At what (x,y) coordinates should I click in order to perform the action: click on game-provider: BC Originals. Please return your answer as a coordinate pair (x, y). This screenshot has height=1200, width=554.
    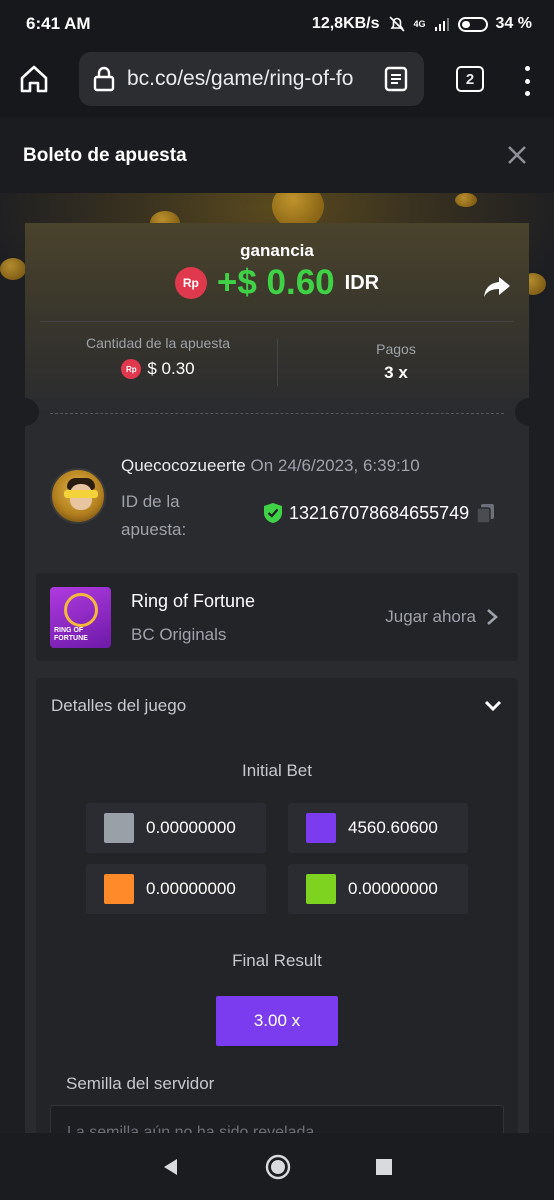
    Looking at the image, I should click on (179, 634).